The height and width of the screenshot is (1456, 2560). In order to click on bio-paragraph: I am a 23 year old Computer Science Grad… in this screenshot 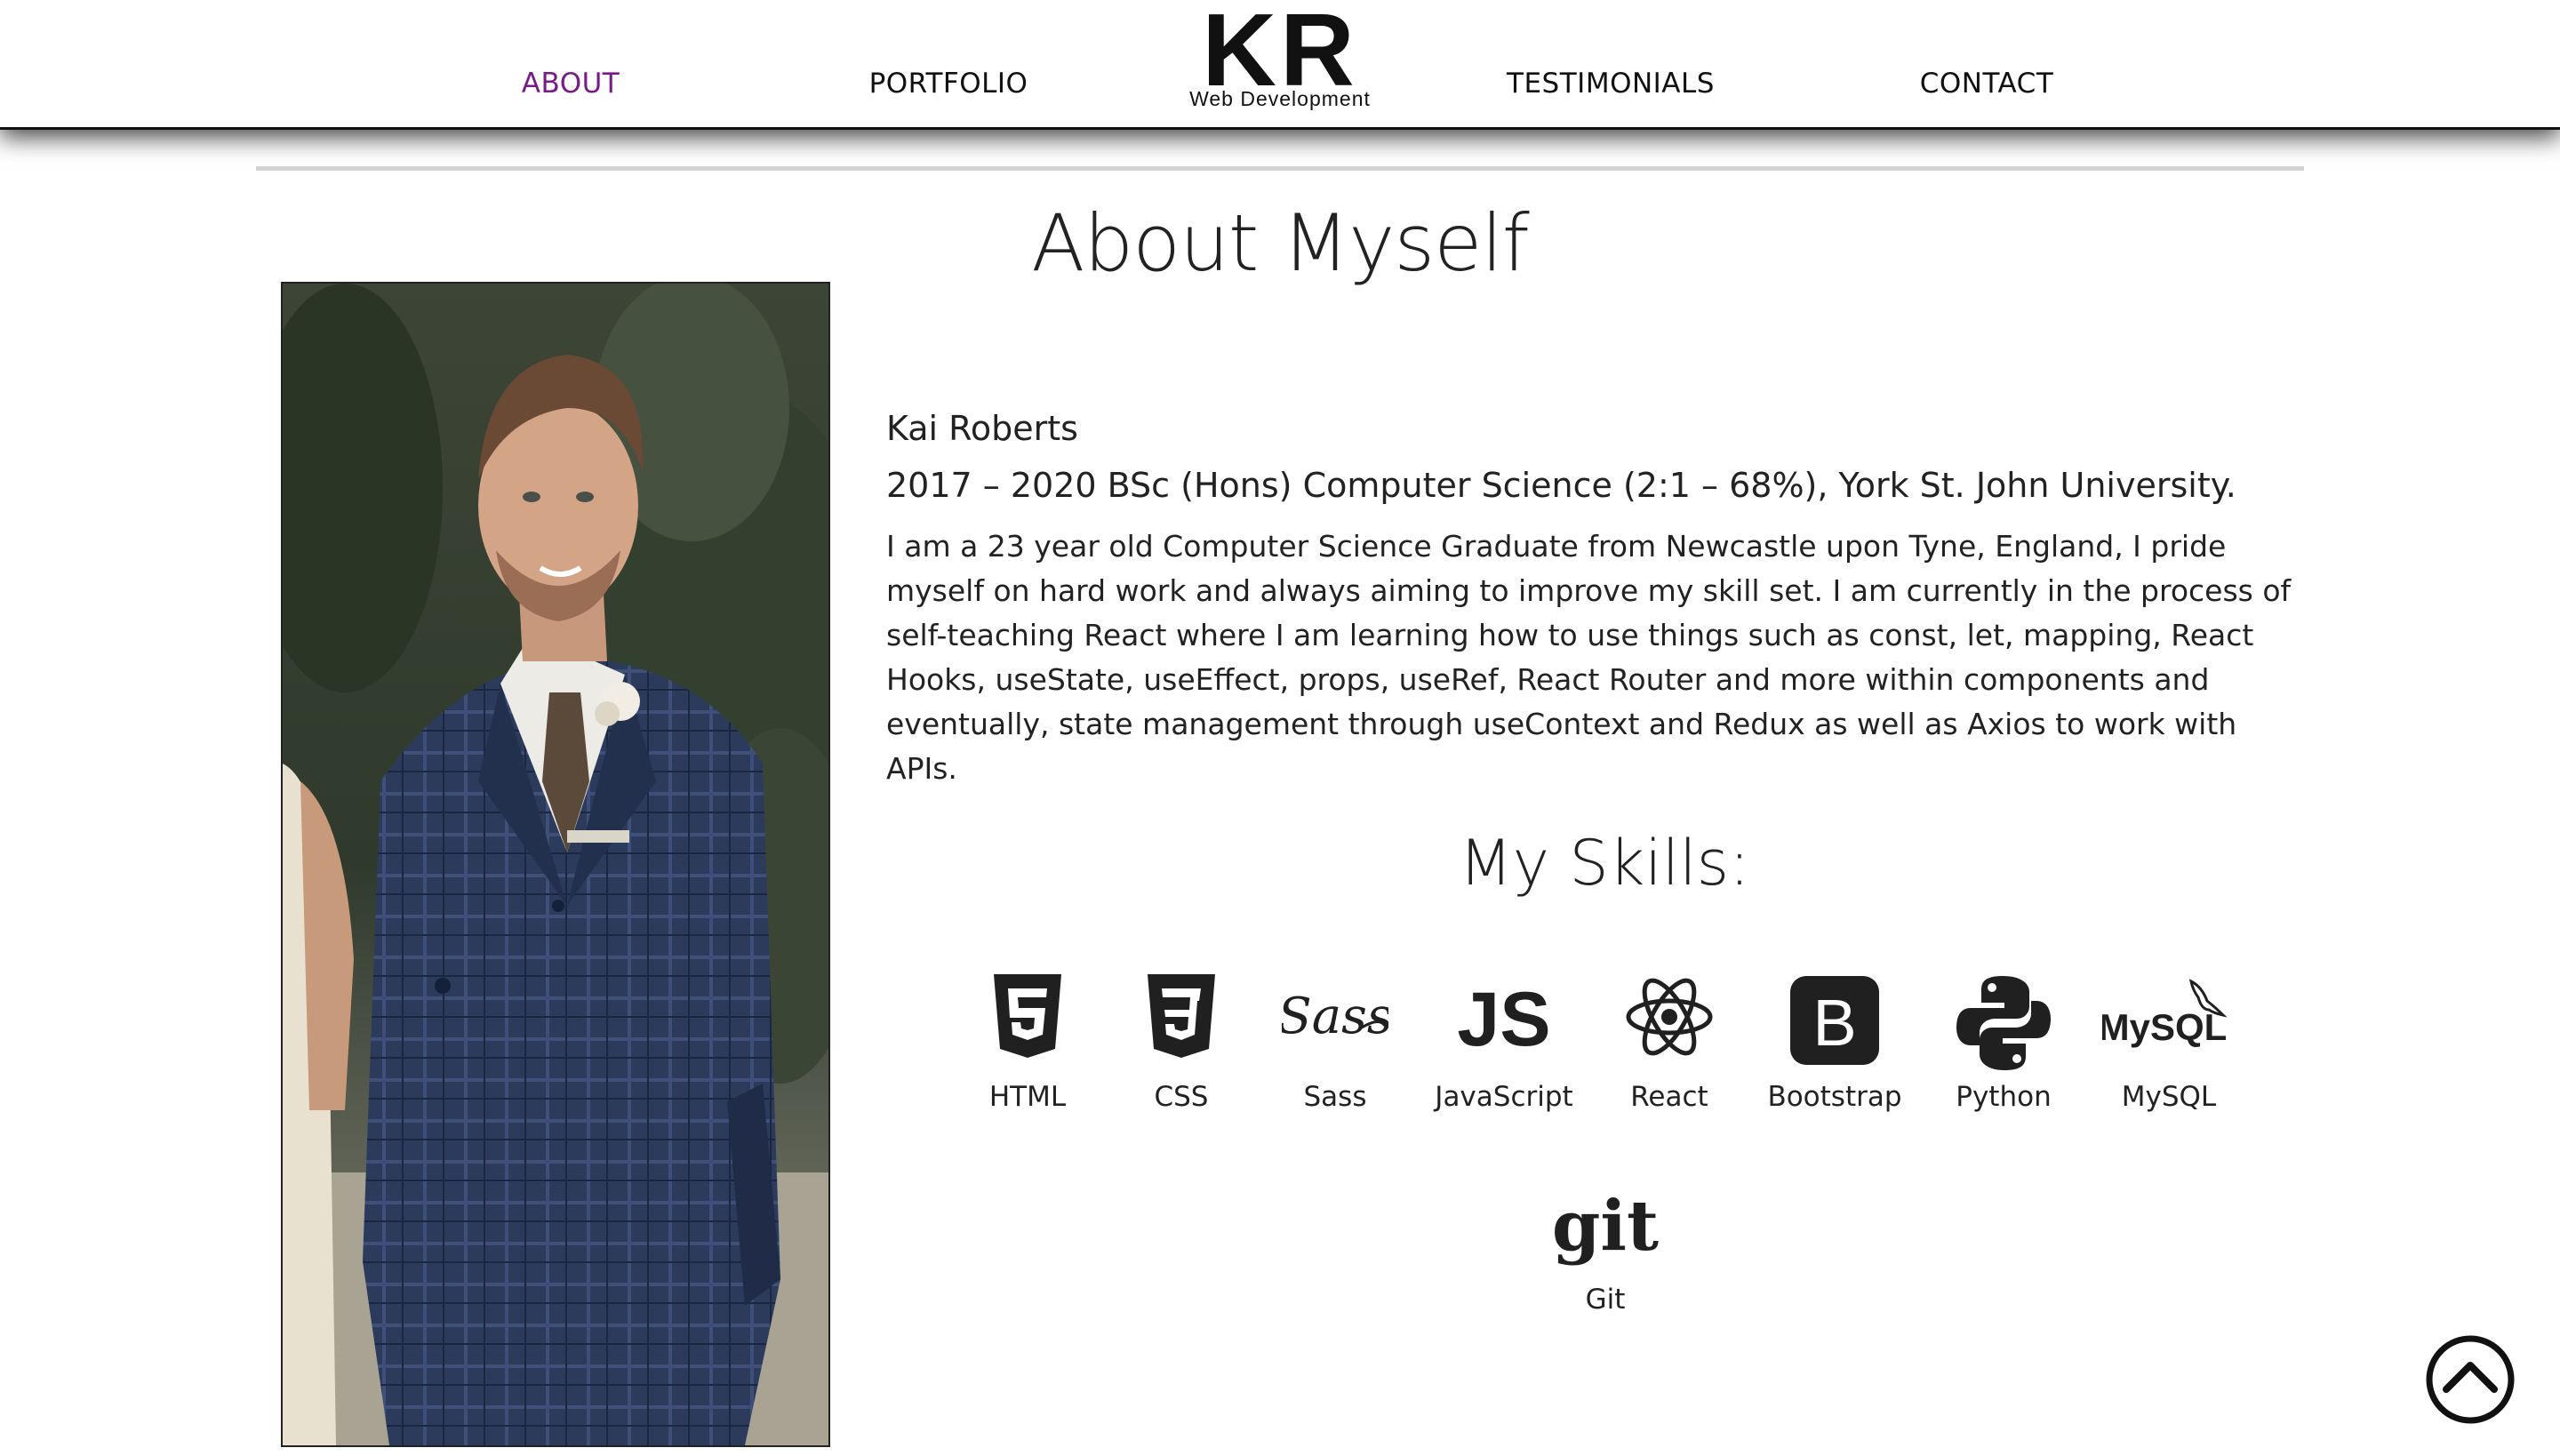, I will do `click(1589, 657)`.